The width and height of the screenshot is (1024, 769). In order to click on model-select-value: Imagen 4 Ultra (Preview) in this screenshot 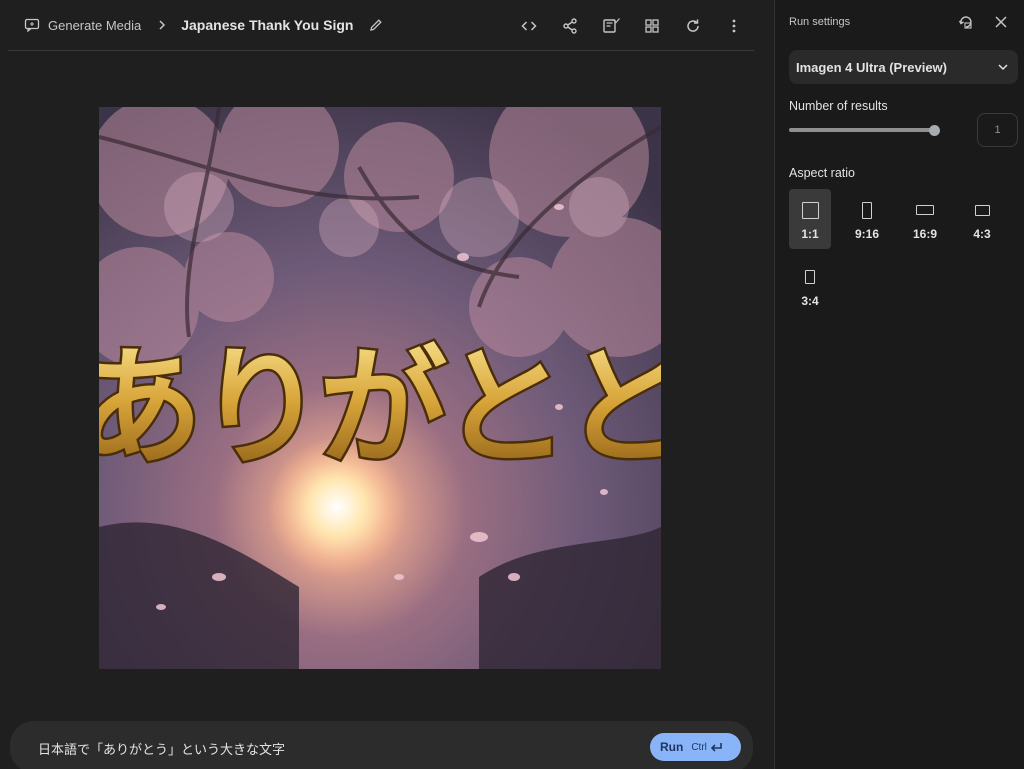, I will do `click(871, 67)`.